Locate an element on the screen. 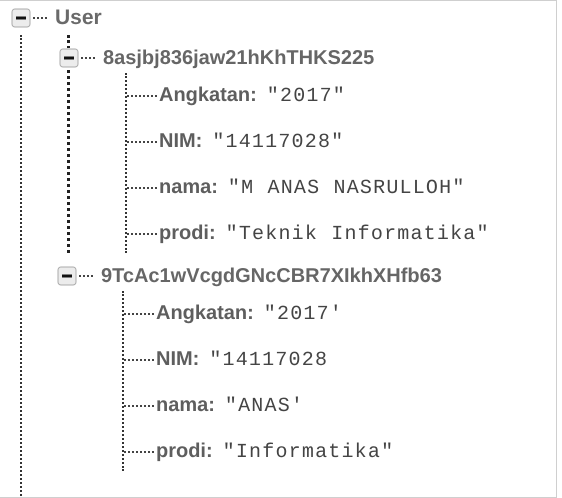  node-key: 9TcAc1wVcgdGNcCBR7XIkhXHfb63 is located at coordinates (271, 276).